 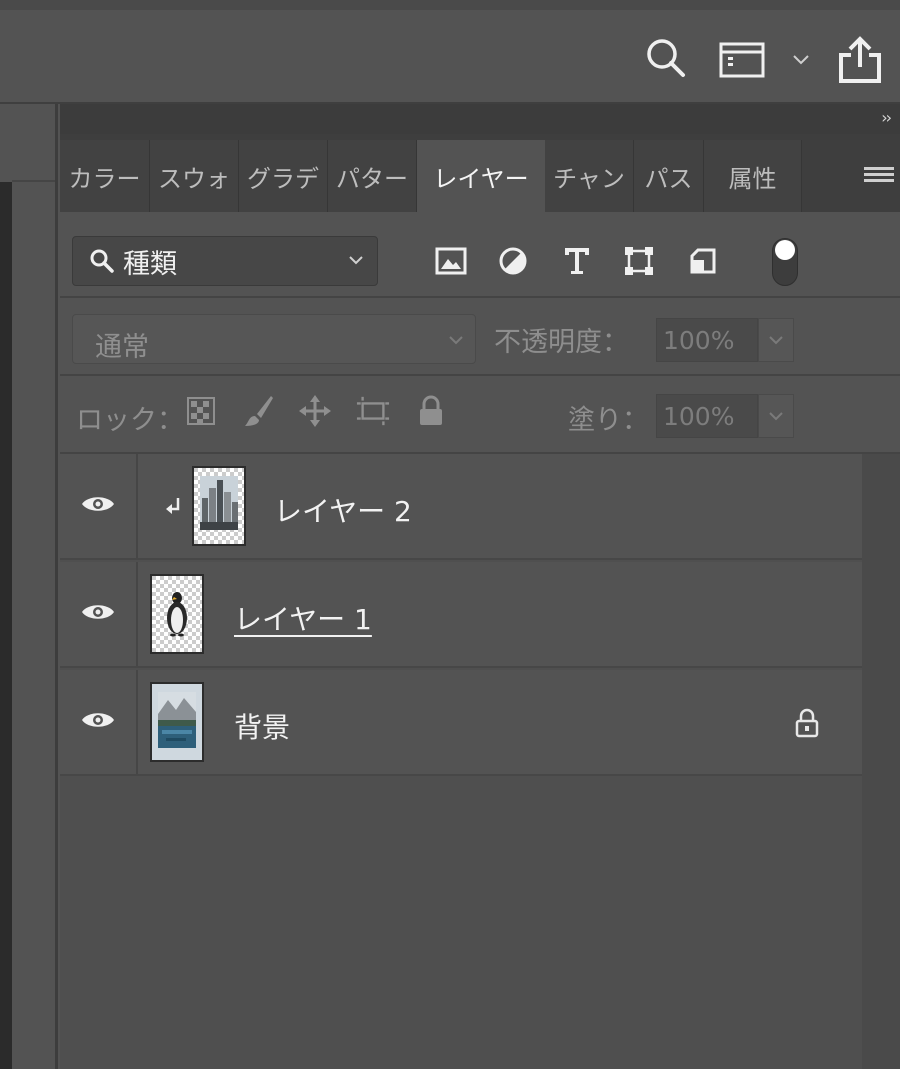 I want to click on tab-label: パス, so click(x=668, y=178).